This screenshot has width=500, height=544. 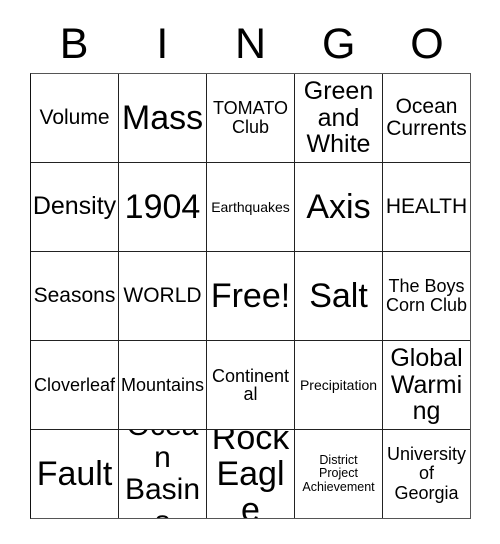 I want to click on bingo-cell-label: OceanBasins, so click(x=162, y=474).